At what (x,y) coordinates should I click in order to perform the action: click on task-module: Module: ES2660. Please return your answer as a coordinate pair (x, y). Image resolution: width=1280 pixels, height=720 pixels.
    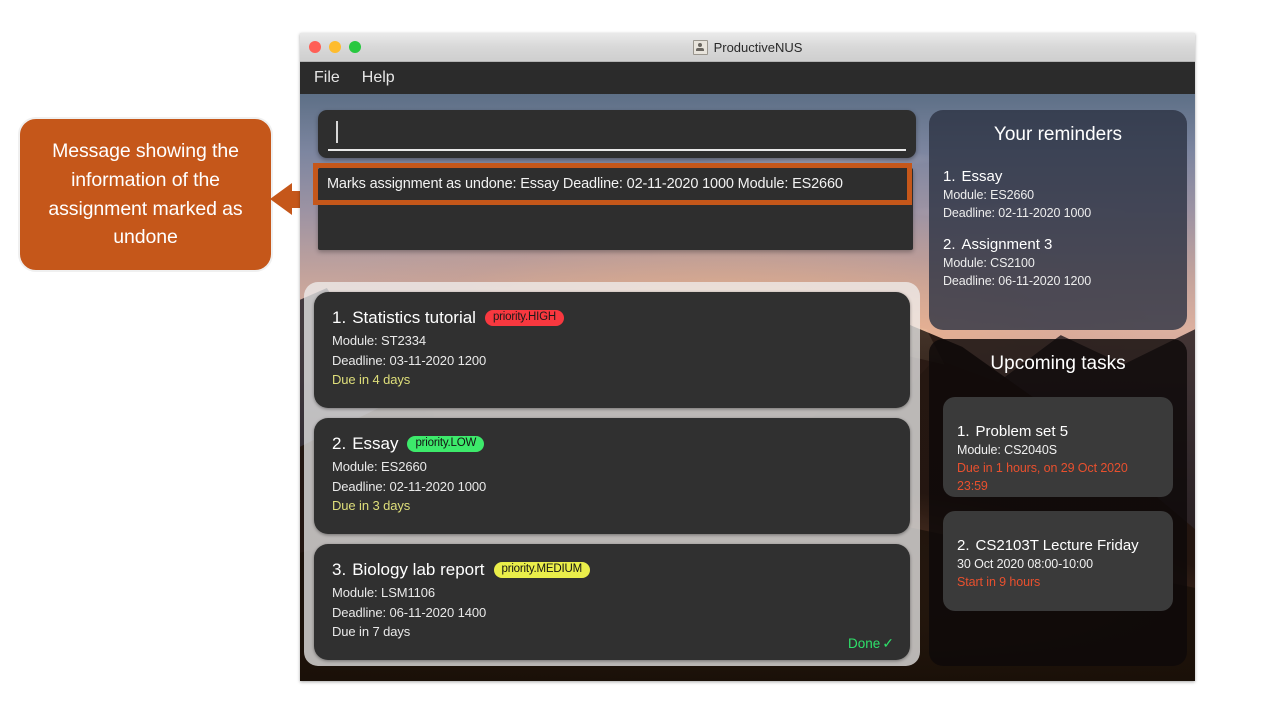
    Looking at the image, I should click on (379, 466).